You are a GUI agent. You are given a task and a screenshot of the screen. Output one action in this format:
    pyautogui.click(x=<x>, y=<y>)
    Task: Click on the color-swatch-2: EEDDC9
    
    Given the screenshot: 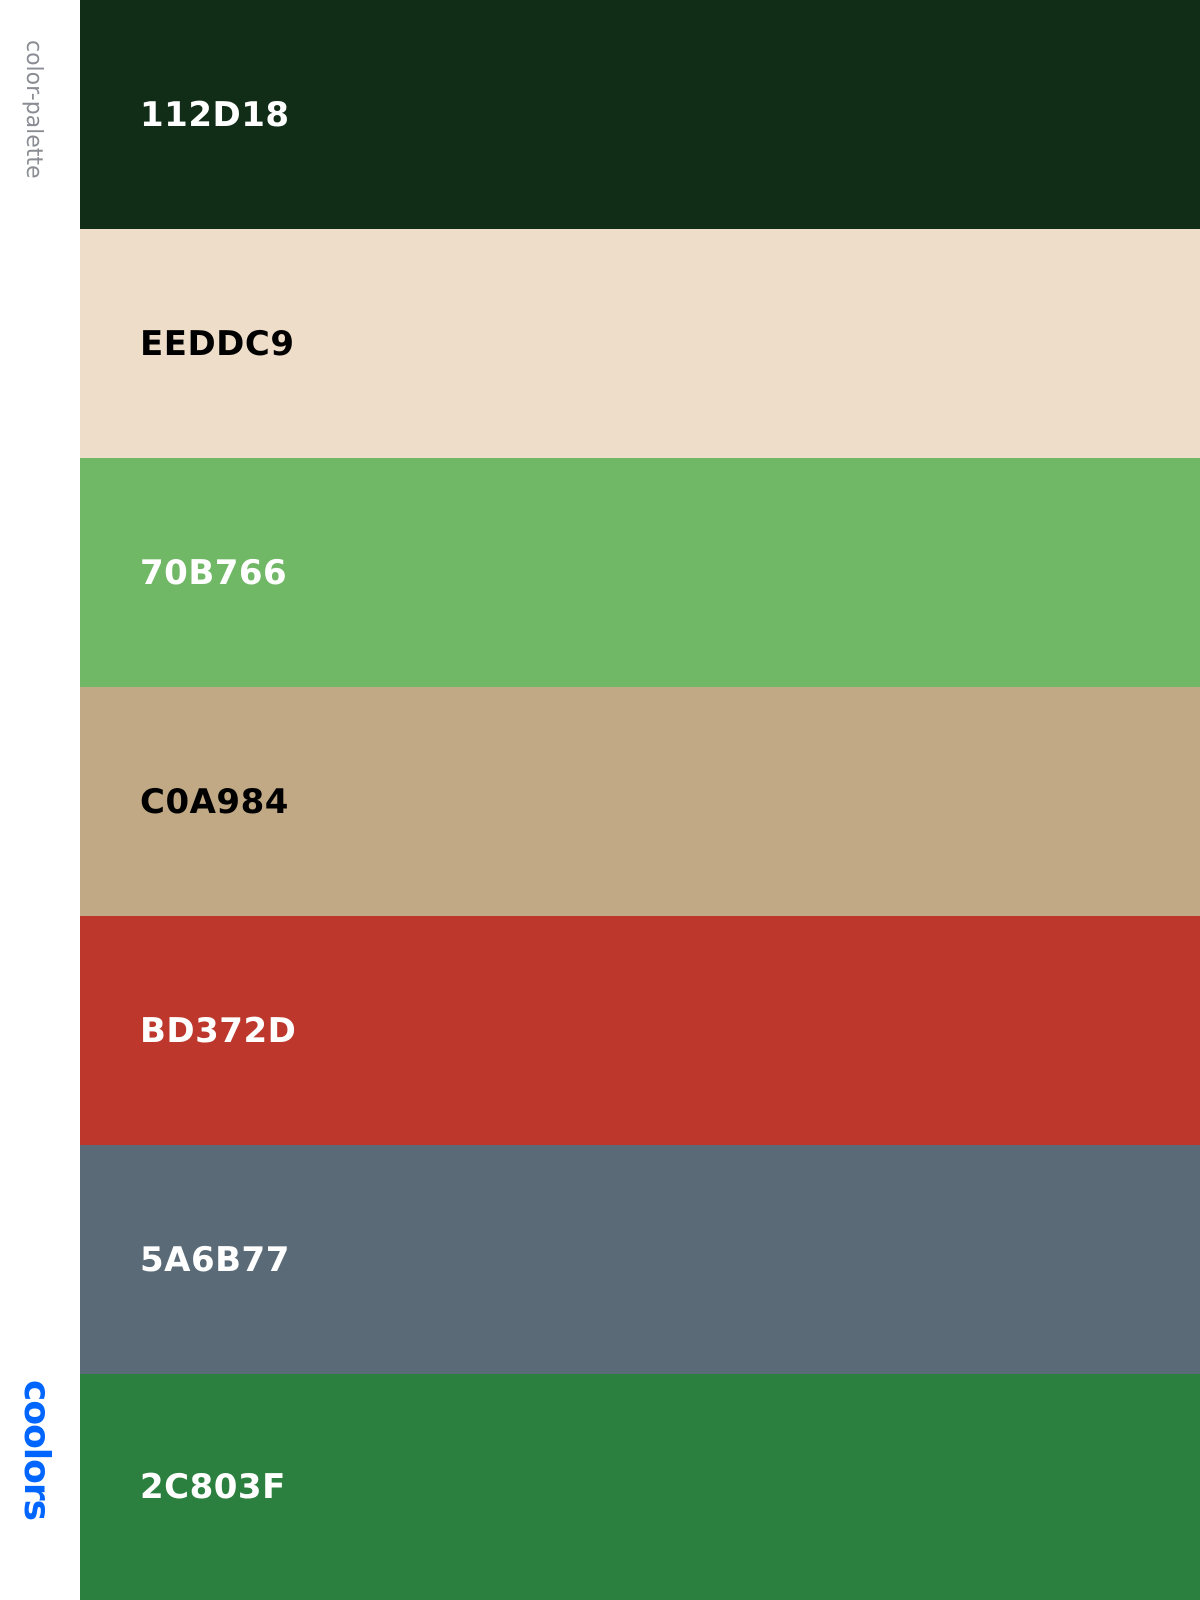 What is the action you would take?
    pyautogui.click(x=640, y=343)
    